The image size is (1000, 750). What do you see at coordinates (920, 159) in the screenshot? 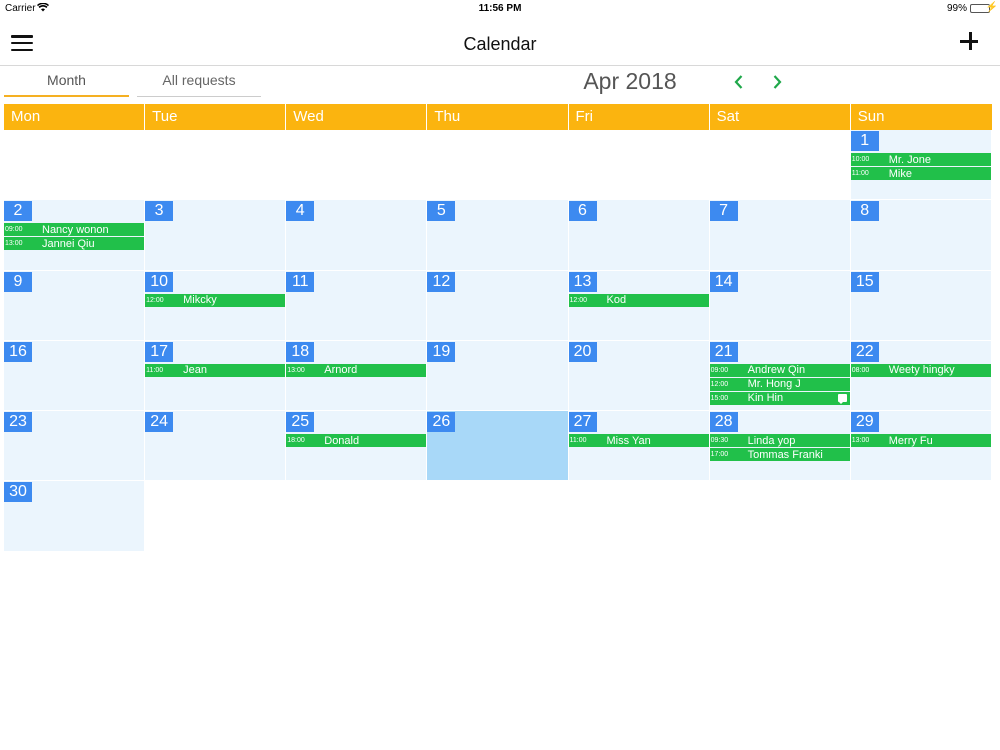
I see `event-item: 10:00 Mr. Jone` at bounding box center [920, 159].